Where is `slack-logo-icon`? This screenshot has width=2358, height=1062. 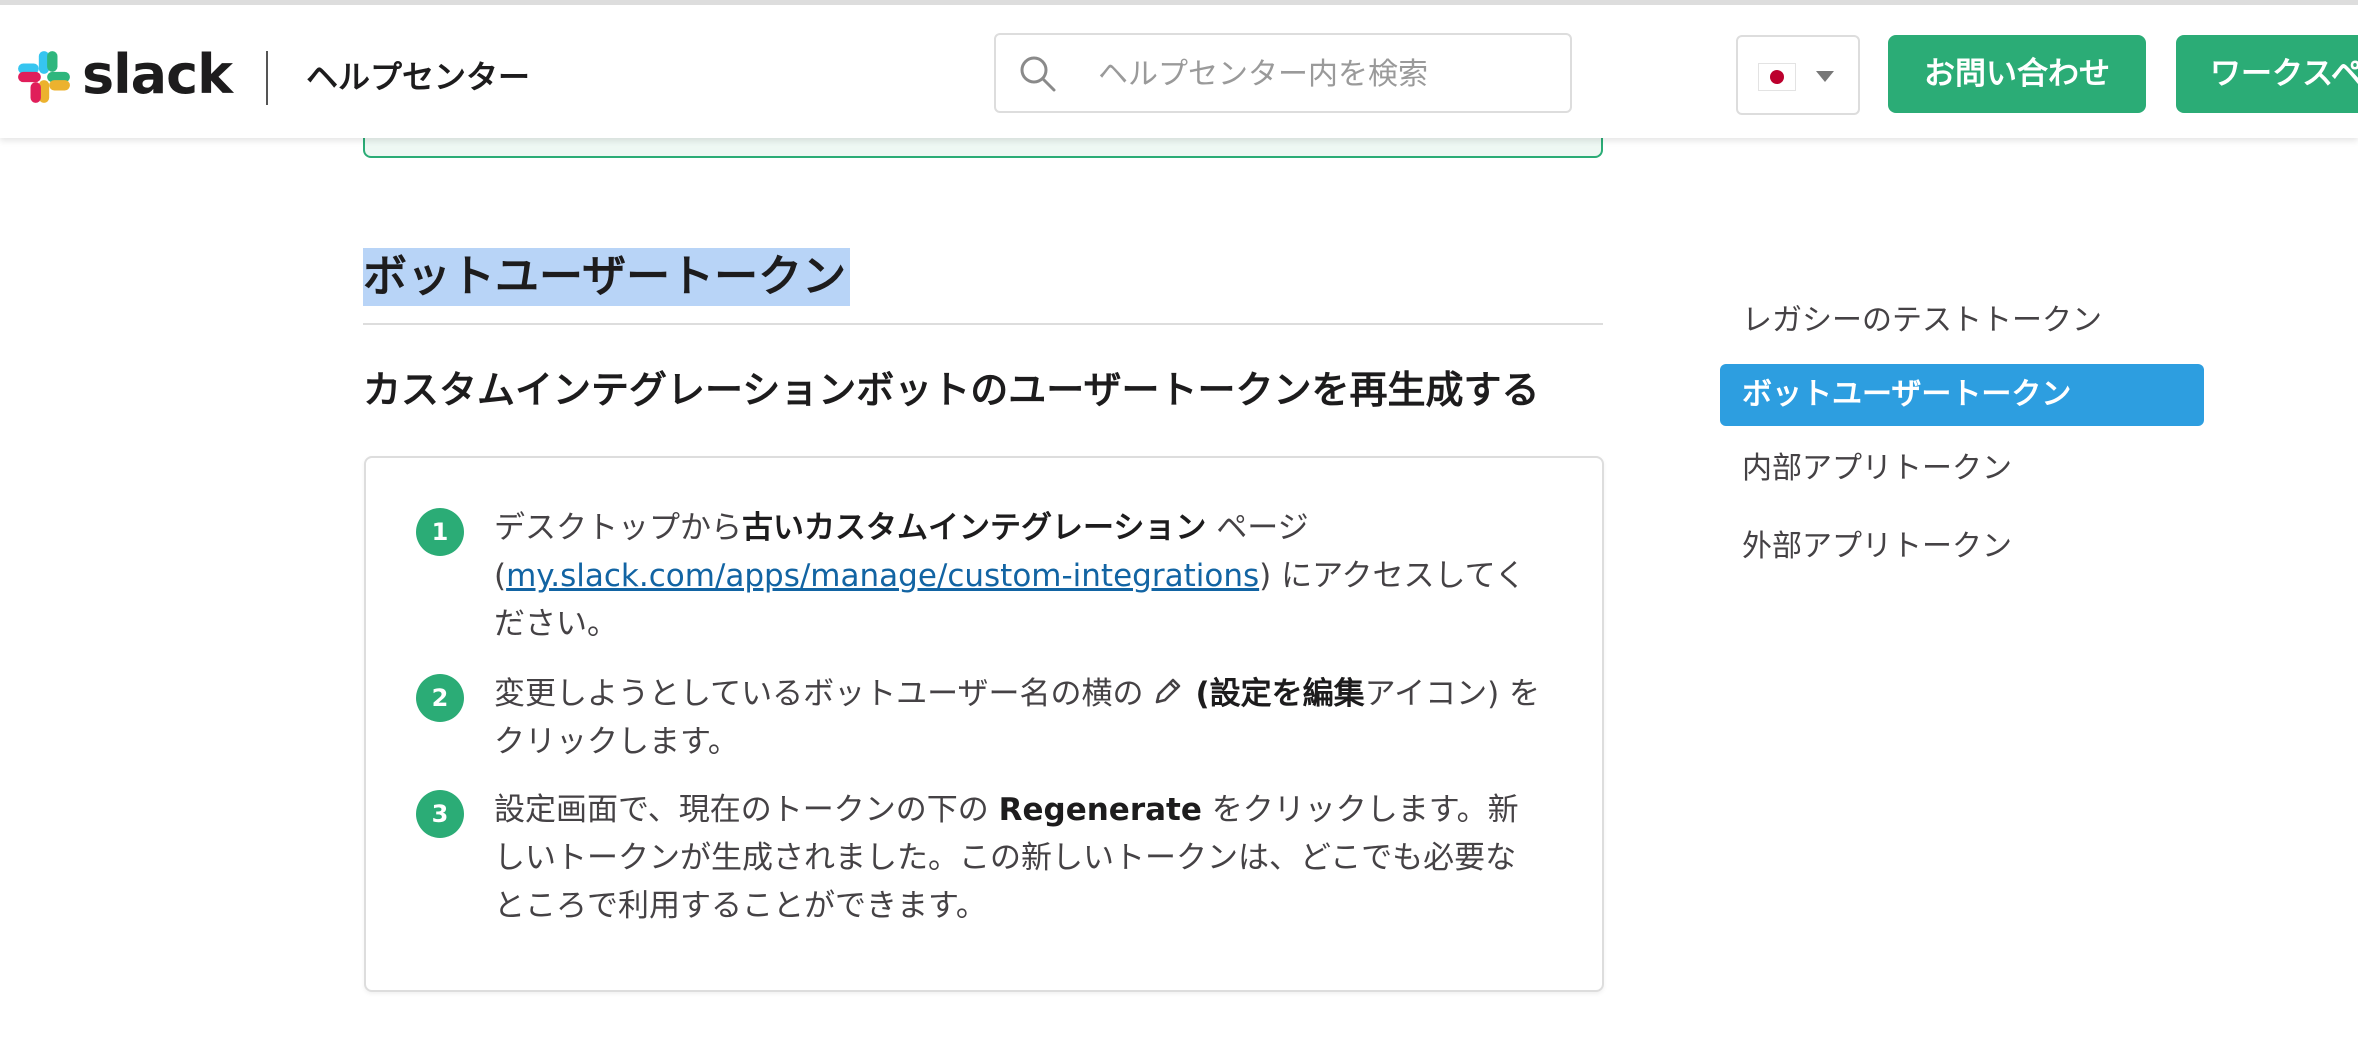
slack-logo-icon is located at coordinates (44, 77).